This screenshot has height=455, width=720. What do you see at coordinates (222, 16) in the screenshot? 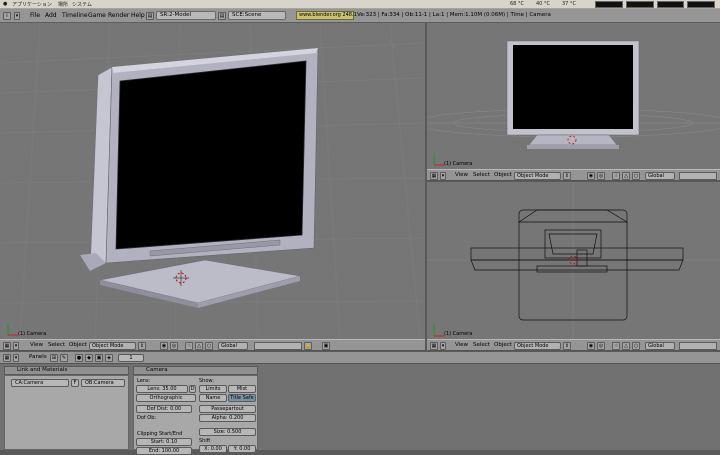
I see `scene-browse-icon: ▤` at bounding box center [222, 16].